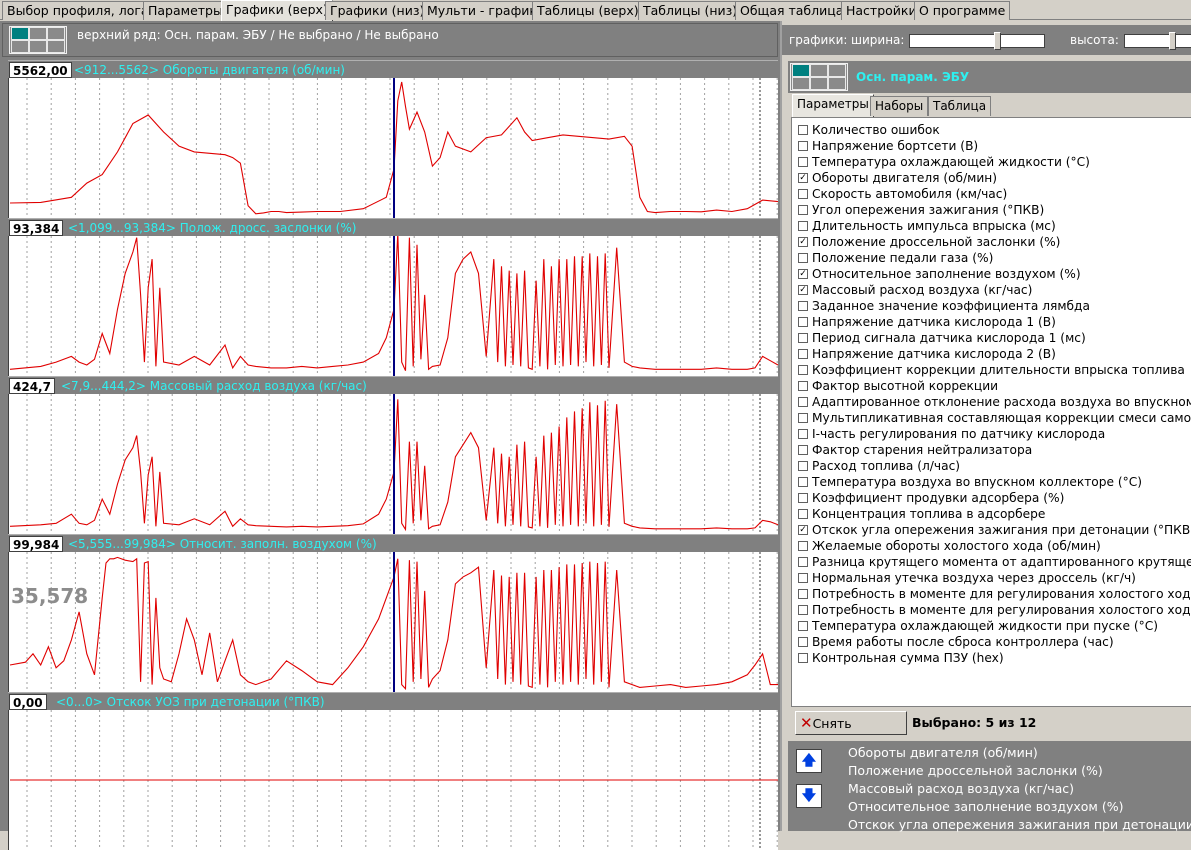 This screenshot has width=1191, height=850. What do you see at coordinates (377, 10) in the screenshot?
I see `tab-3: Графики (низ)` at bounding box center [377, 10].